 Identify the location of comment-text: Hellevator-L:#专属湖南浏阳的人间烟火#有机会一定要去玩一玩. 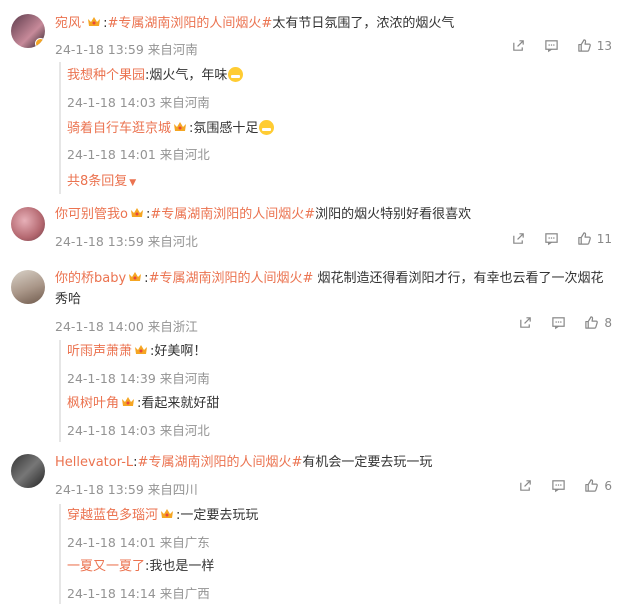
(244, 462).